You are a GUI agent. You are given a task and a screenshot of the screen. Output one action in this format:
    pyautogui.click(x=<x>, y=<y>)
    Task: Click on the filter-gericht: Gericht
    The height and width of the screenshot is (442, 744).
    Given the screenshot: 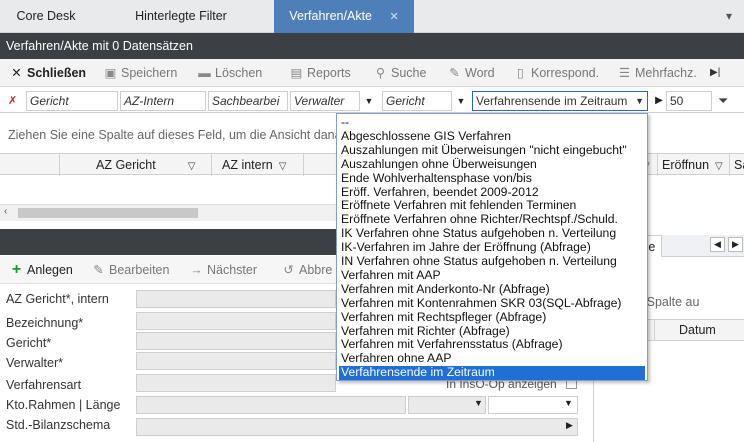 What is the action you would take?
    pyautogui.click(x=72, y=101)
    